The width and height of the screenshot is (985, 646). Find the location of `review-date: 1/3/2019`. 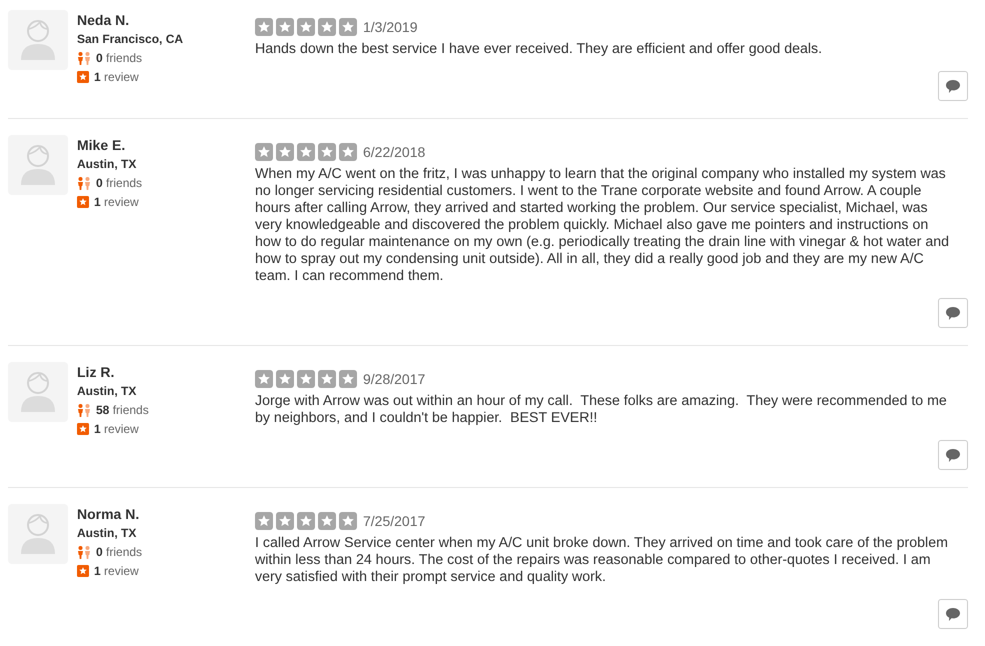

review-date: 1/3/2019 is located at coordinates (390, 27).